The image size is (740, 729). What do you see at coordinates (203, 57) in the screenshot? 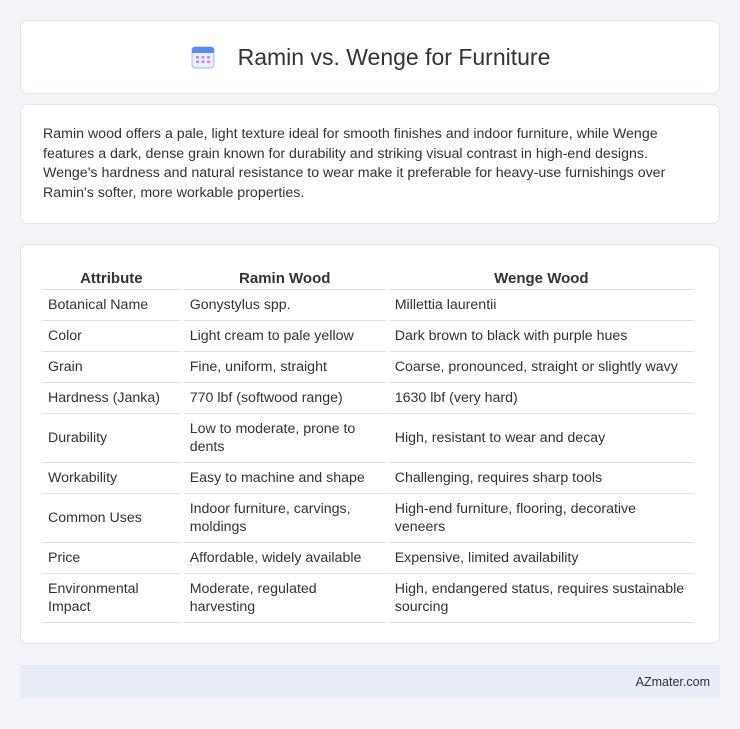
I see `calendar-icon` at bounding box center [203, 57].